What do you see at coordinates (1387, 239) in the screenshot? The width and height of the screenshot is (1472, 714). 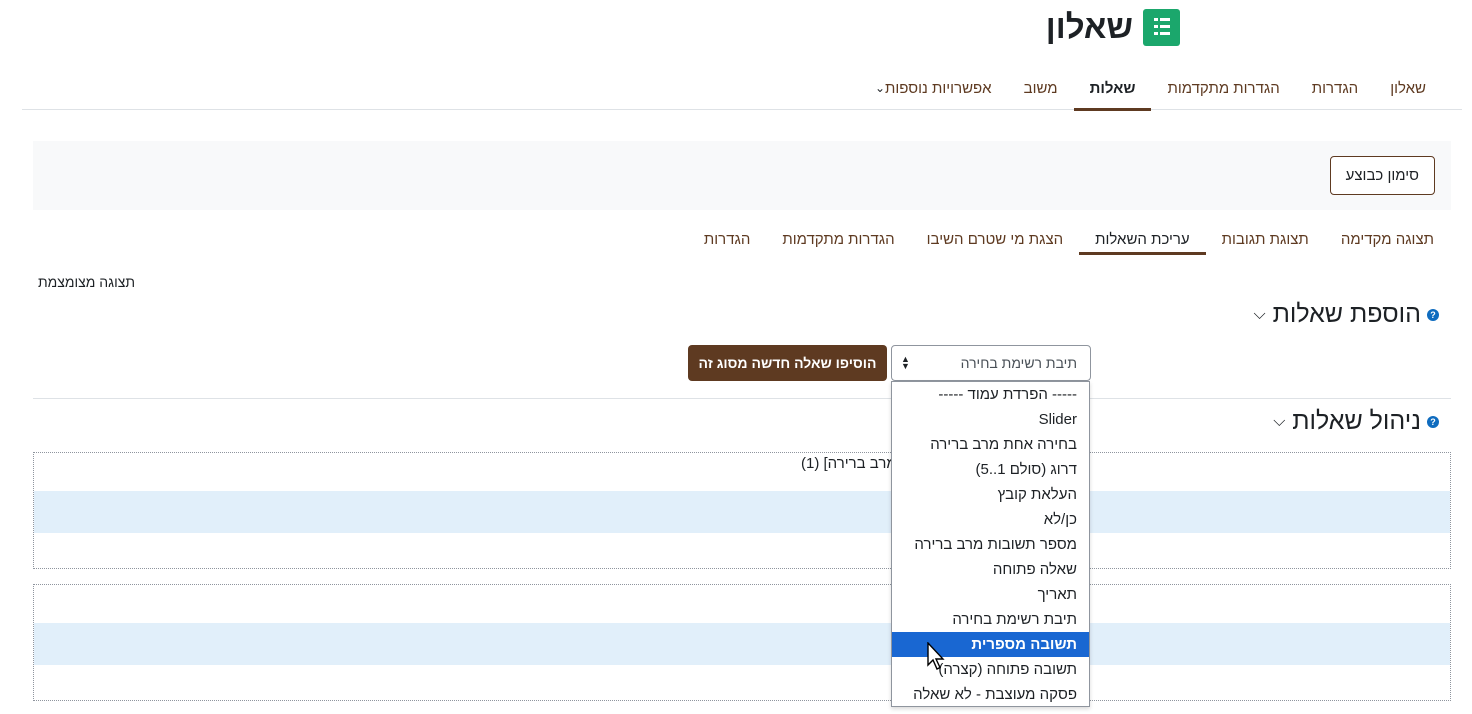 I see `subnav-preview: תצוגה מקדימה` at bounding box center [1387, 239].